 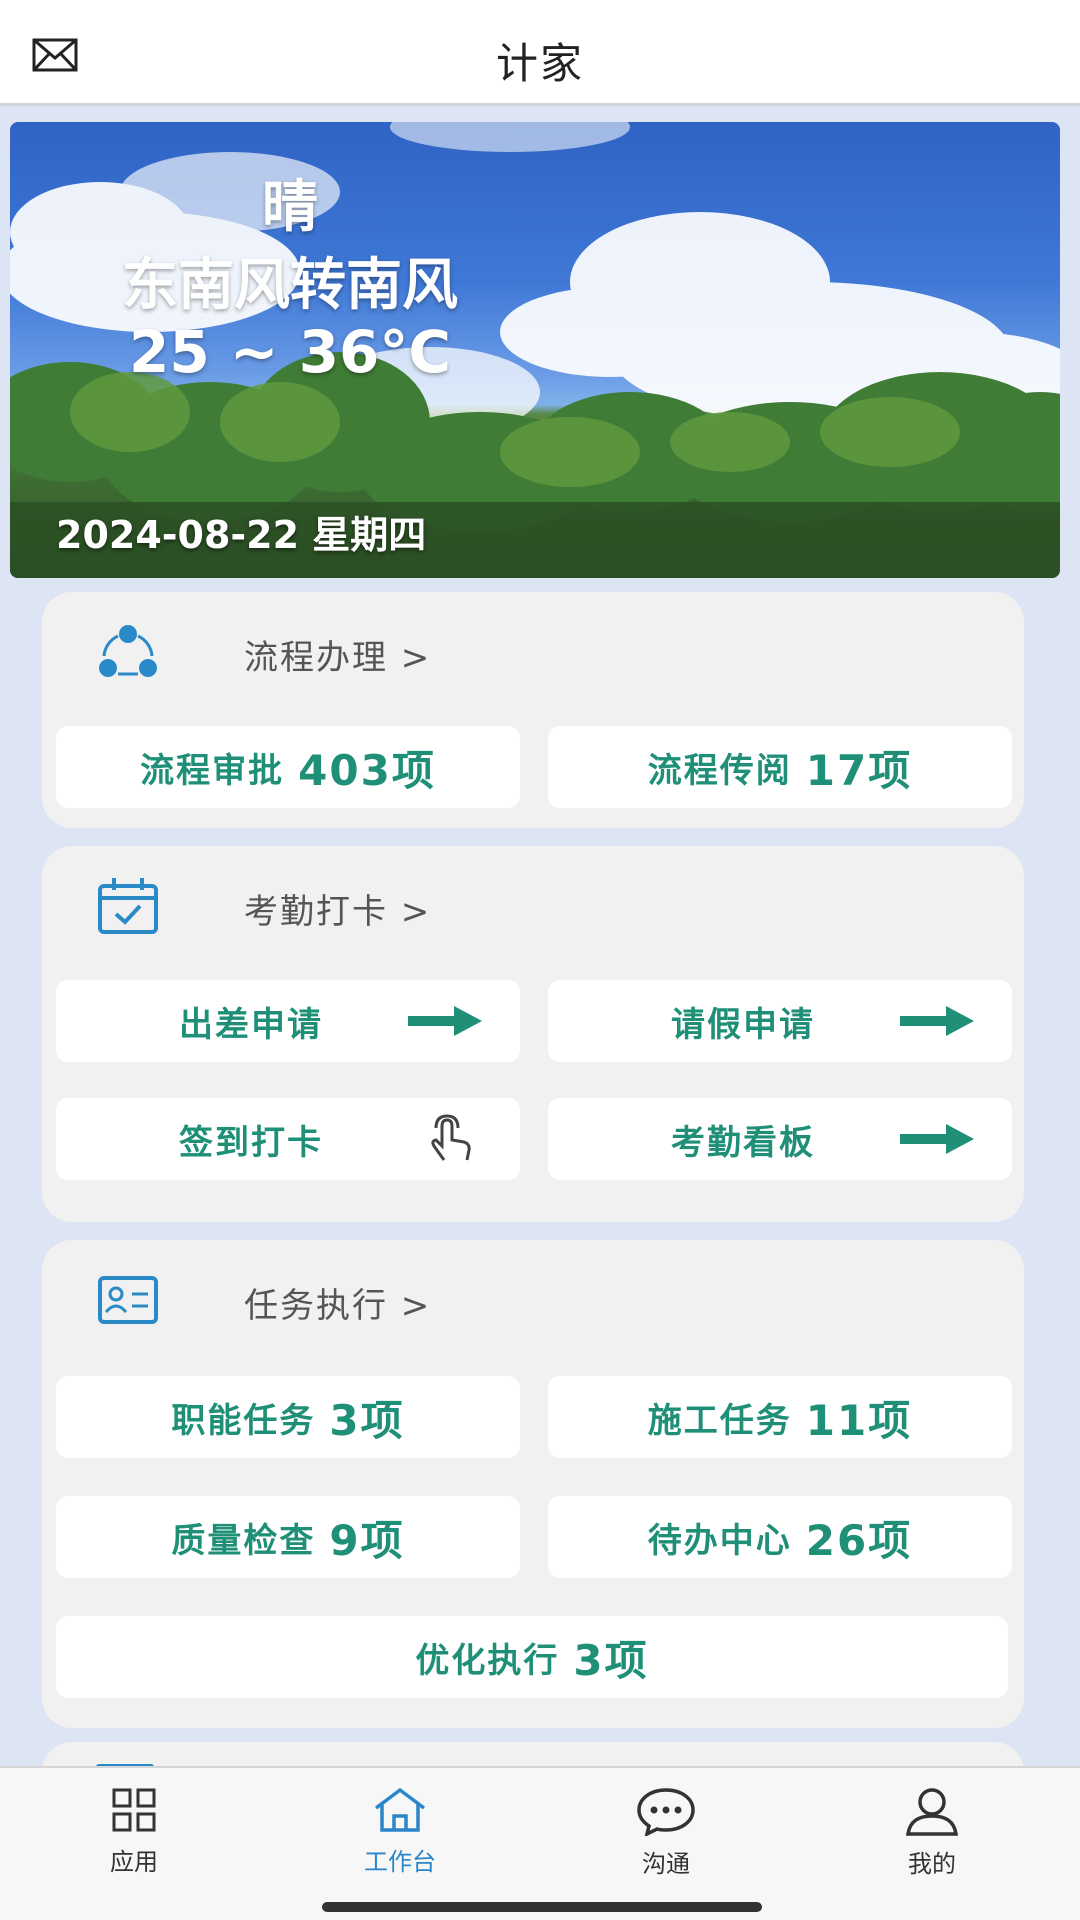 I want to click on quality-check-tile: 质量检查 9项, so click(x=288, y=1537).